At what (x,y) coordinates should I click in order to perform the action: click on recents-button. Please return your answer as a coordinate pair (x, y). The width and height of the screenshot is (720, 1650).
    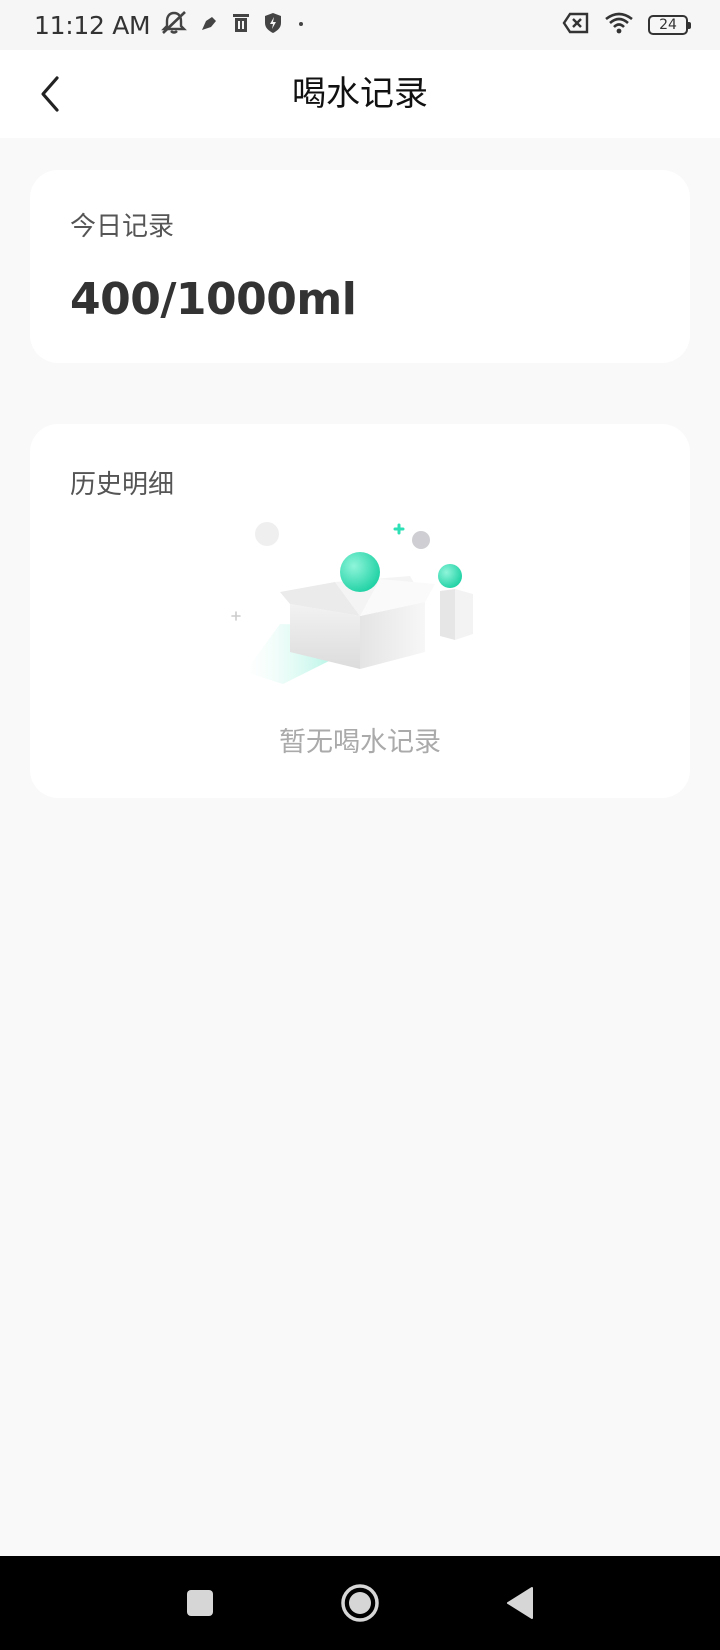
    Looking at the image, I should click on (200, 1603).